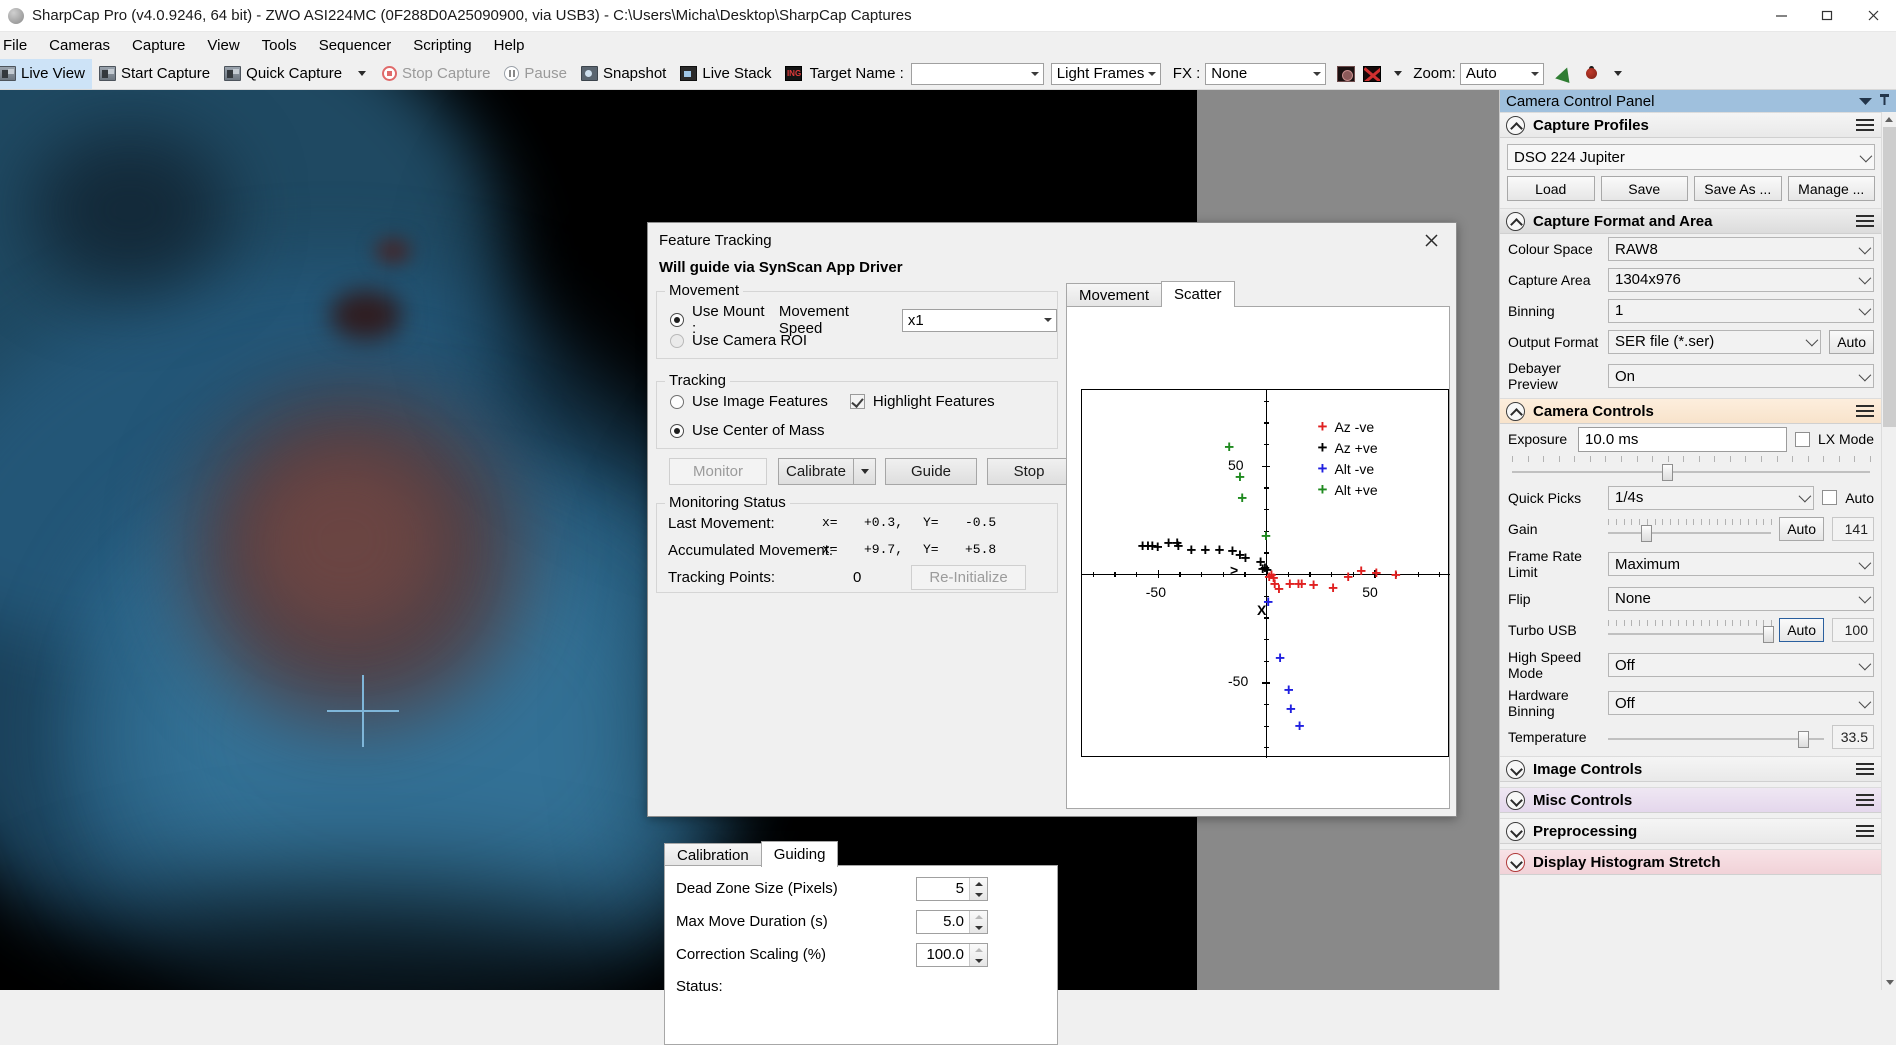 Image resolution: width=1896 pixels, height=1045 pixels. Describe the element at coordinates (677, 340) in the screenshot. I see `radio-use-camera-roi` at that location.